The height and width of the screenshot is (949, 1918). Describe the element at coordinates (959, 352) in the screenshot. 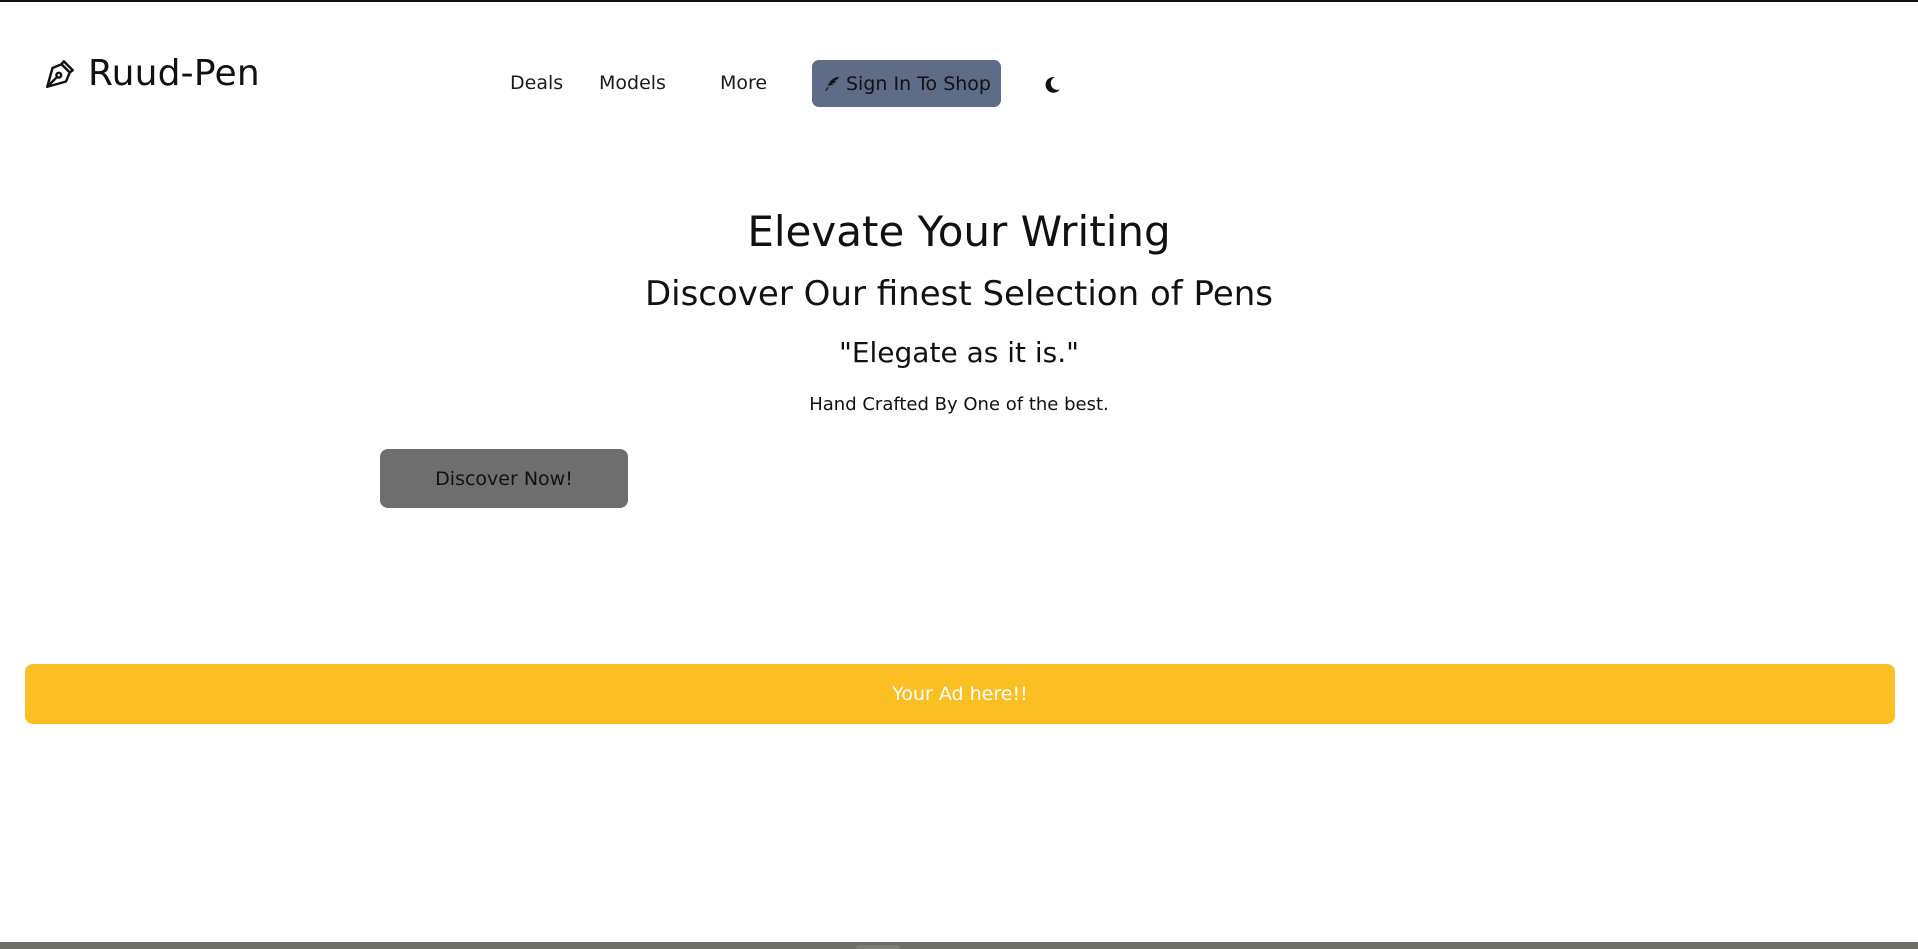

I see `hero-quote: "Elegate as it is."` at that location.